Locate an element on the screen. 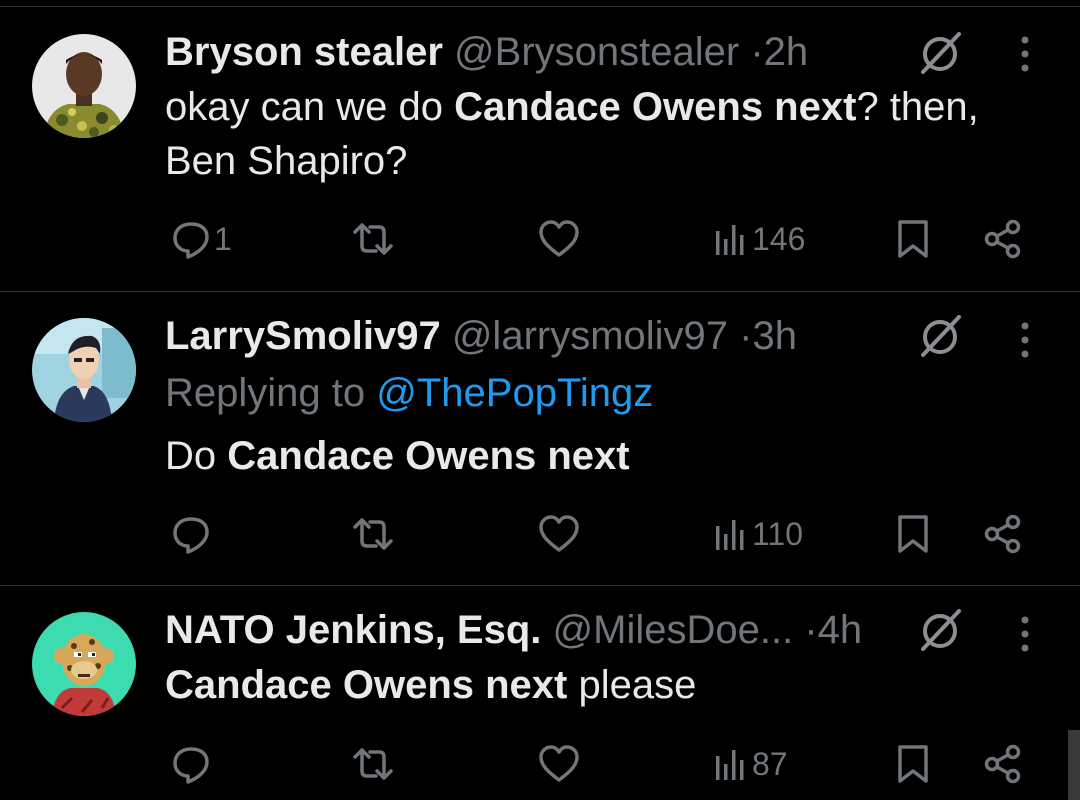 The height and width of the screenshot is (800, 1080). tweet-text-line2: Ben Shapiro? is located at coordinates (286, 161).